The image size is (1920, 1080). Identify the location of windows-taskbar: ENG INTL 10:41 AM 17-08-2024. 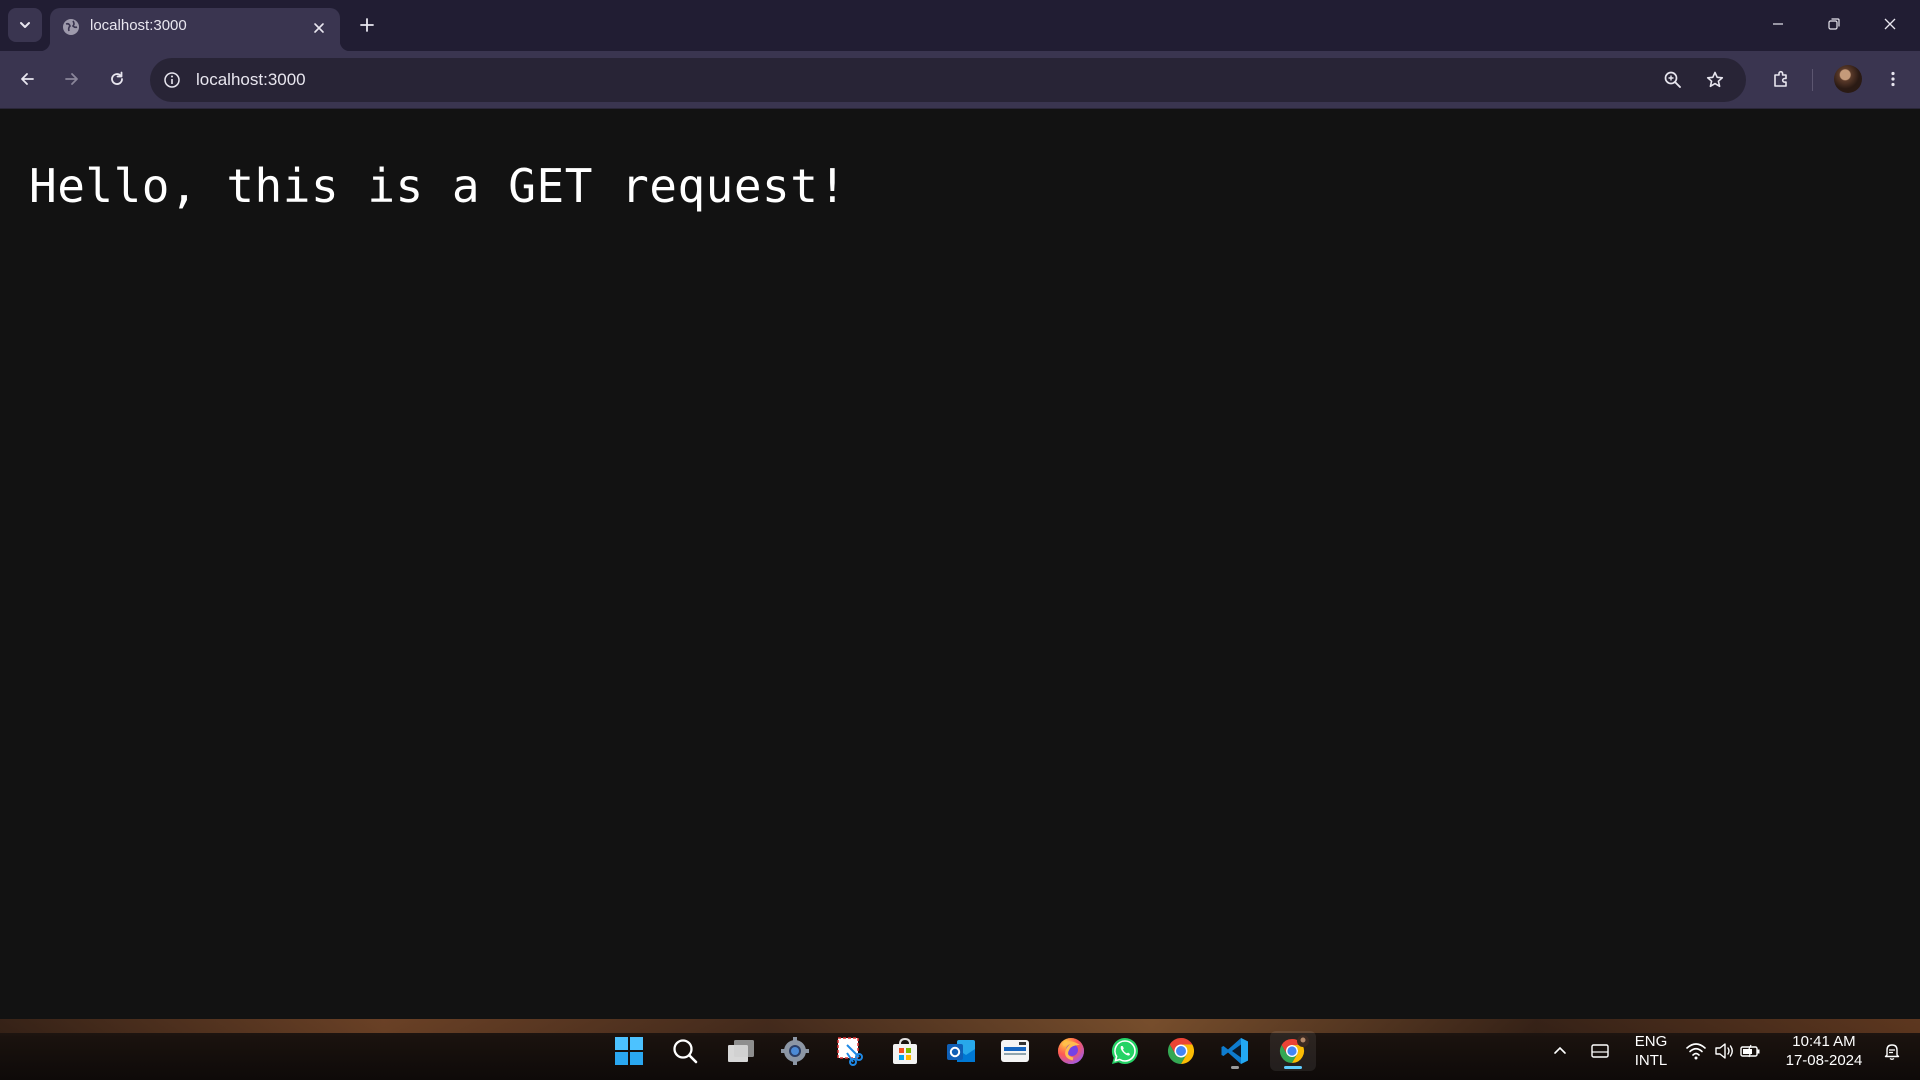
(960, 1049).